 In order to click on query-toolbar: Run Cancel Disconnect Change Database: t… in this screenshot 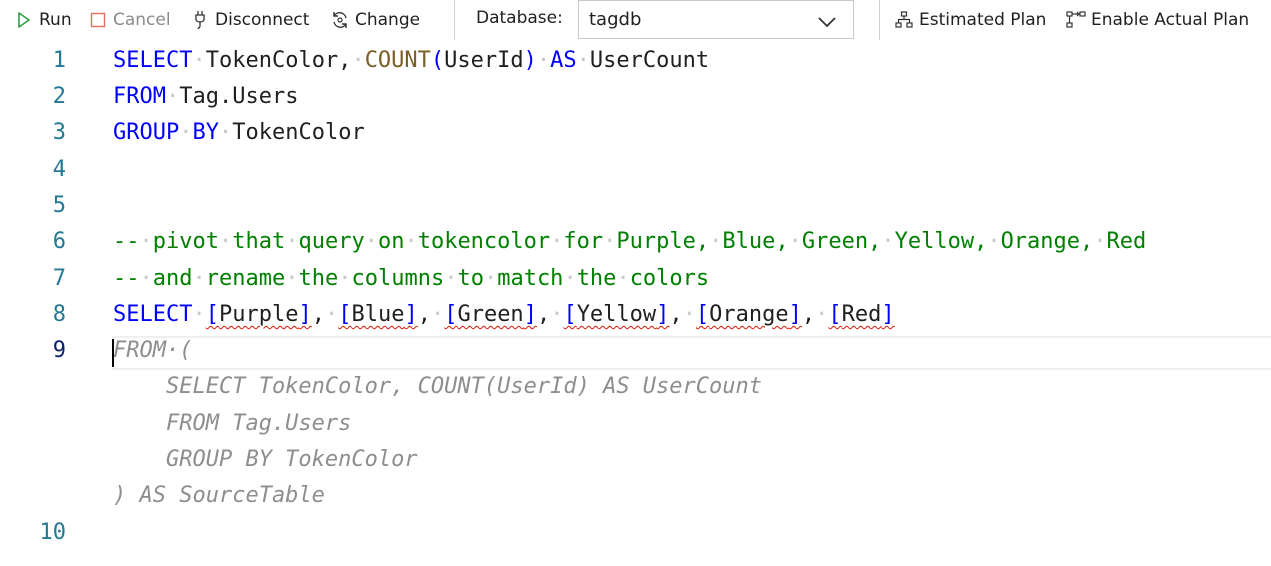, I will do `click(635, 20)`.